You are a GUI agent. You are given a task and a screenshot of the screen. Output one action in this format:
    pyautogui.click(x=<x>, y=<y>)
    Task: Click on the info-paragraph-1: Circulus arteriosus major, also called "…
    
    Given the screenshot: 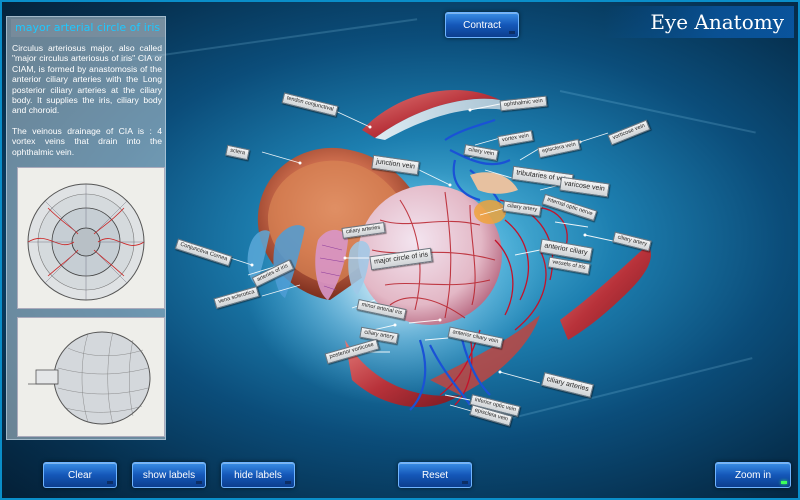 What is the action you would take?
    pyautogui.click(x=87, y=79)
    